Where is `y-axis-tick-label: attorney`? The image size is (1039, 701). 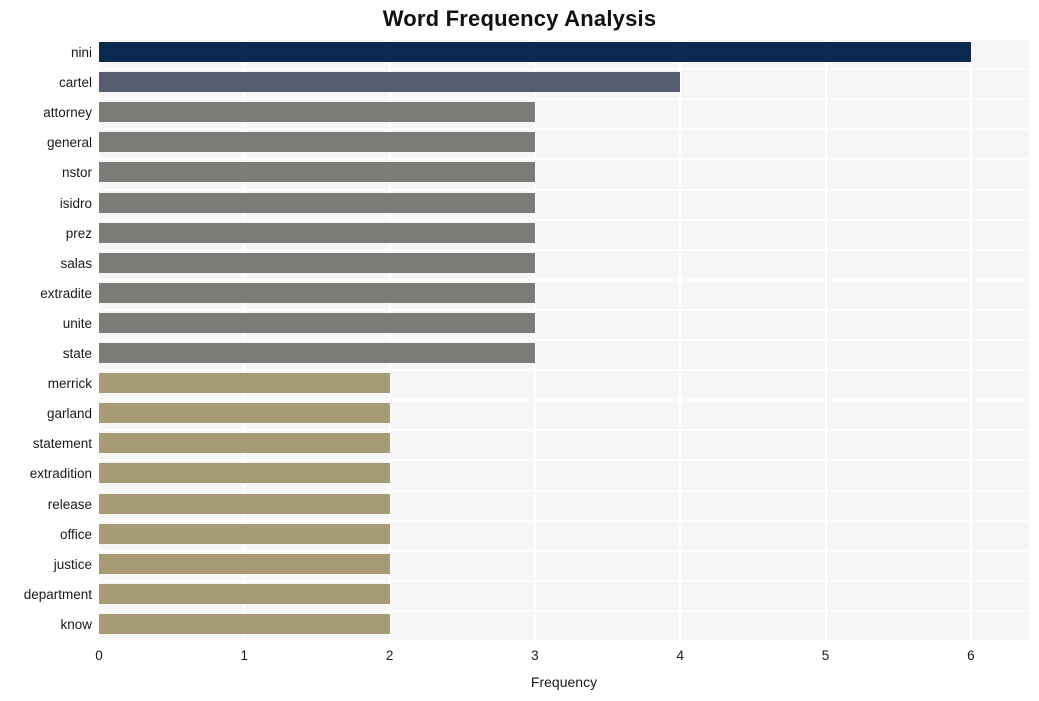
y-axis-tick-label: attorney is located at coordinates (67, 113).